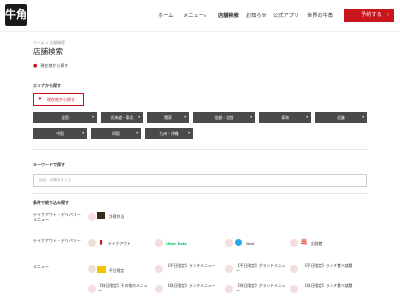 This screenshot has height=300, width=400. What do you see at coordinates (238, 242) in the screenshot?
I see `wolt-icon` at bounding box center [238, 242].